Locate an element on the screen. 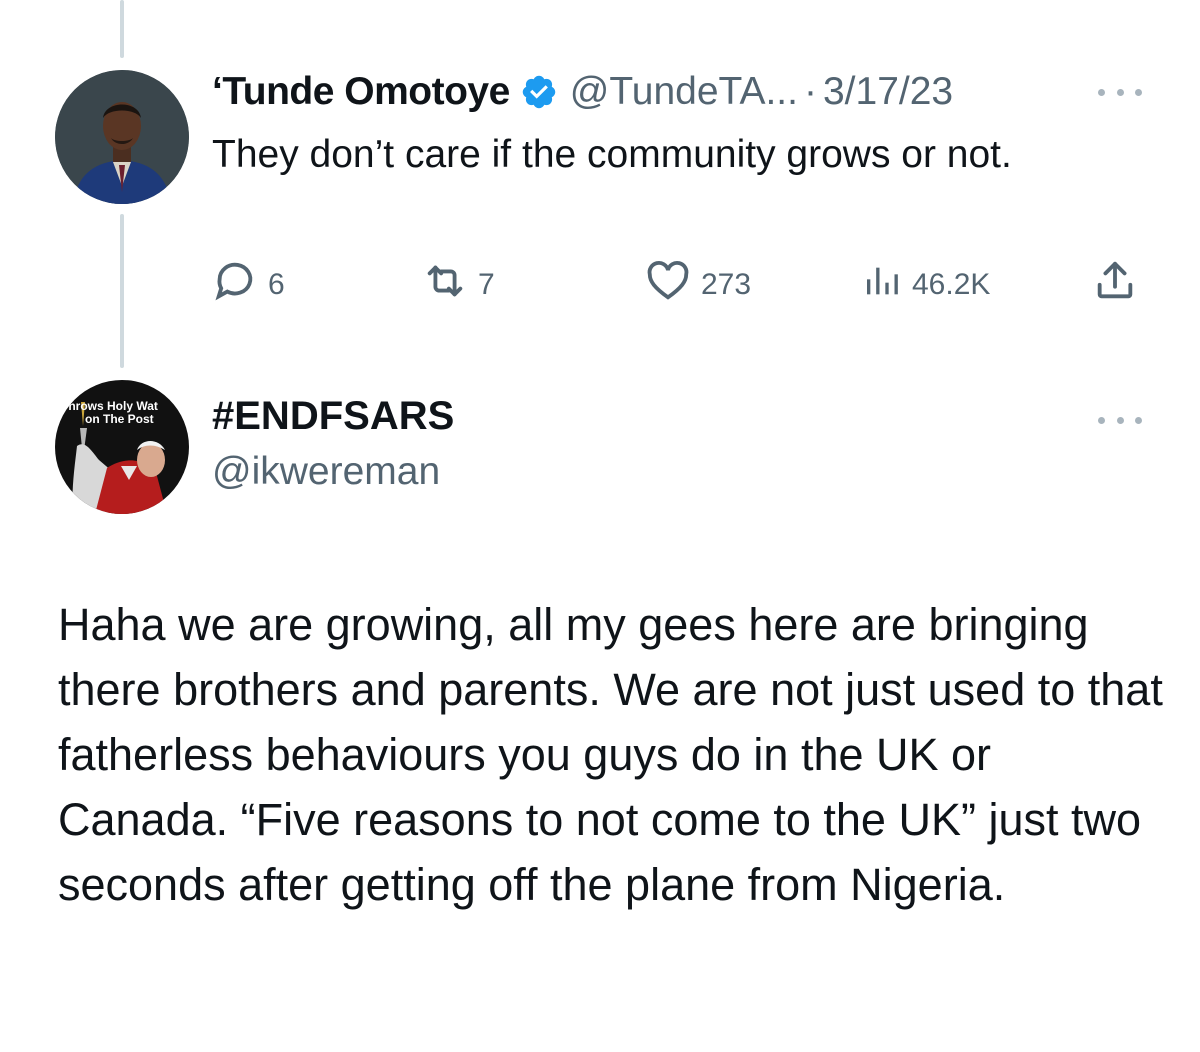  tweet2-display-name: #ENDFSARS is located at coordinates (333, 416).